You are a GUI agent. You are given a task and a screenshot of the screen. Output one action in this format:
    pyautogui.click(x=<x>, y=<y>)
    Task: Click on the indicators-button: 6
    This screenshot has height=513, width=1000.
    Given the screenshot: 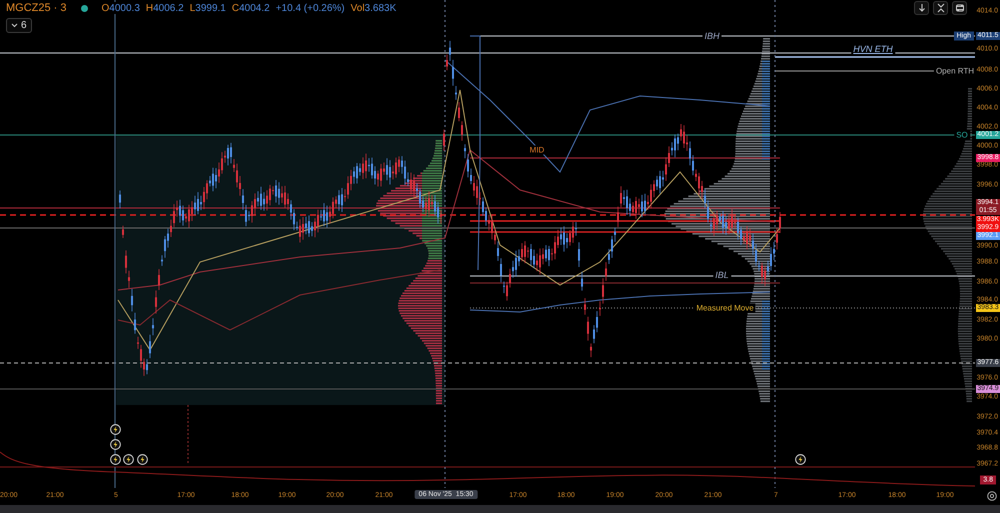 What is the action you would take?
    pyautogui.click(x=19, y=25)
    